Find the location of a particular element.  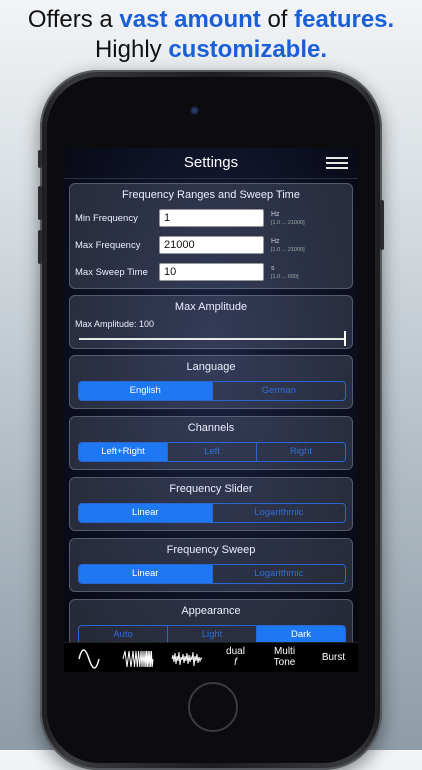

volume-down-button is located at coordinates (40, 247).